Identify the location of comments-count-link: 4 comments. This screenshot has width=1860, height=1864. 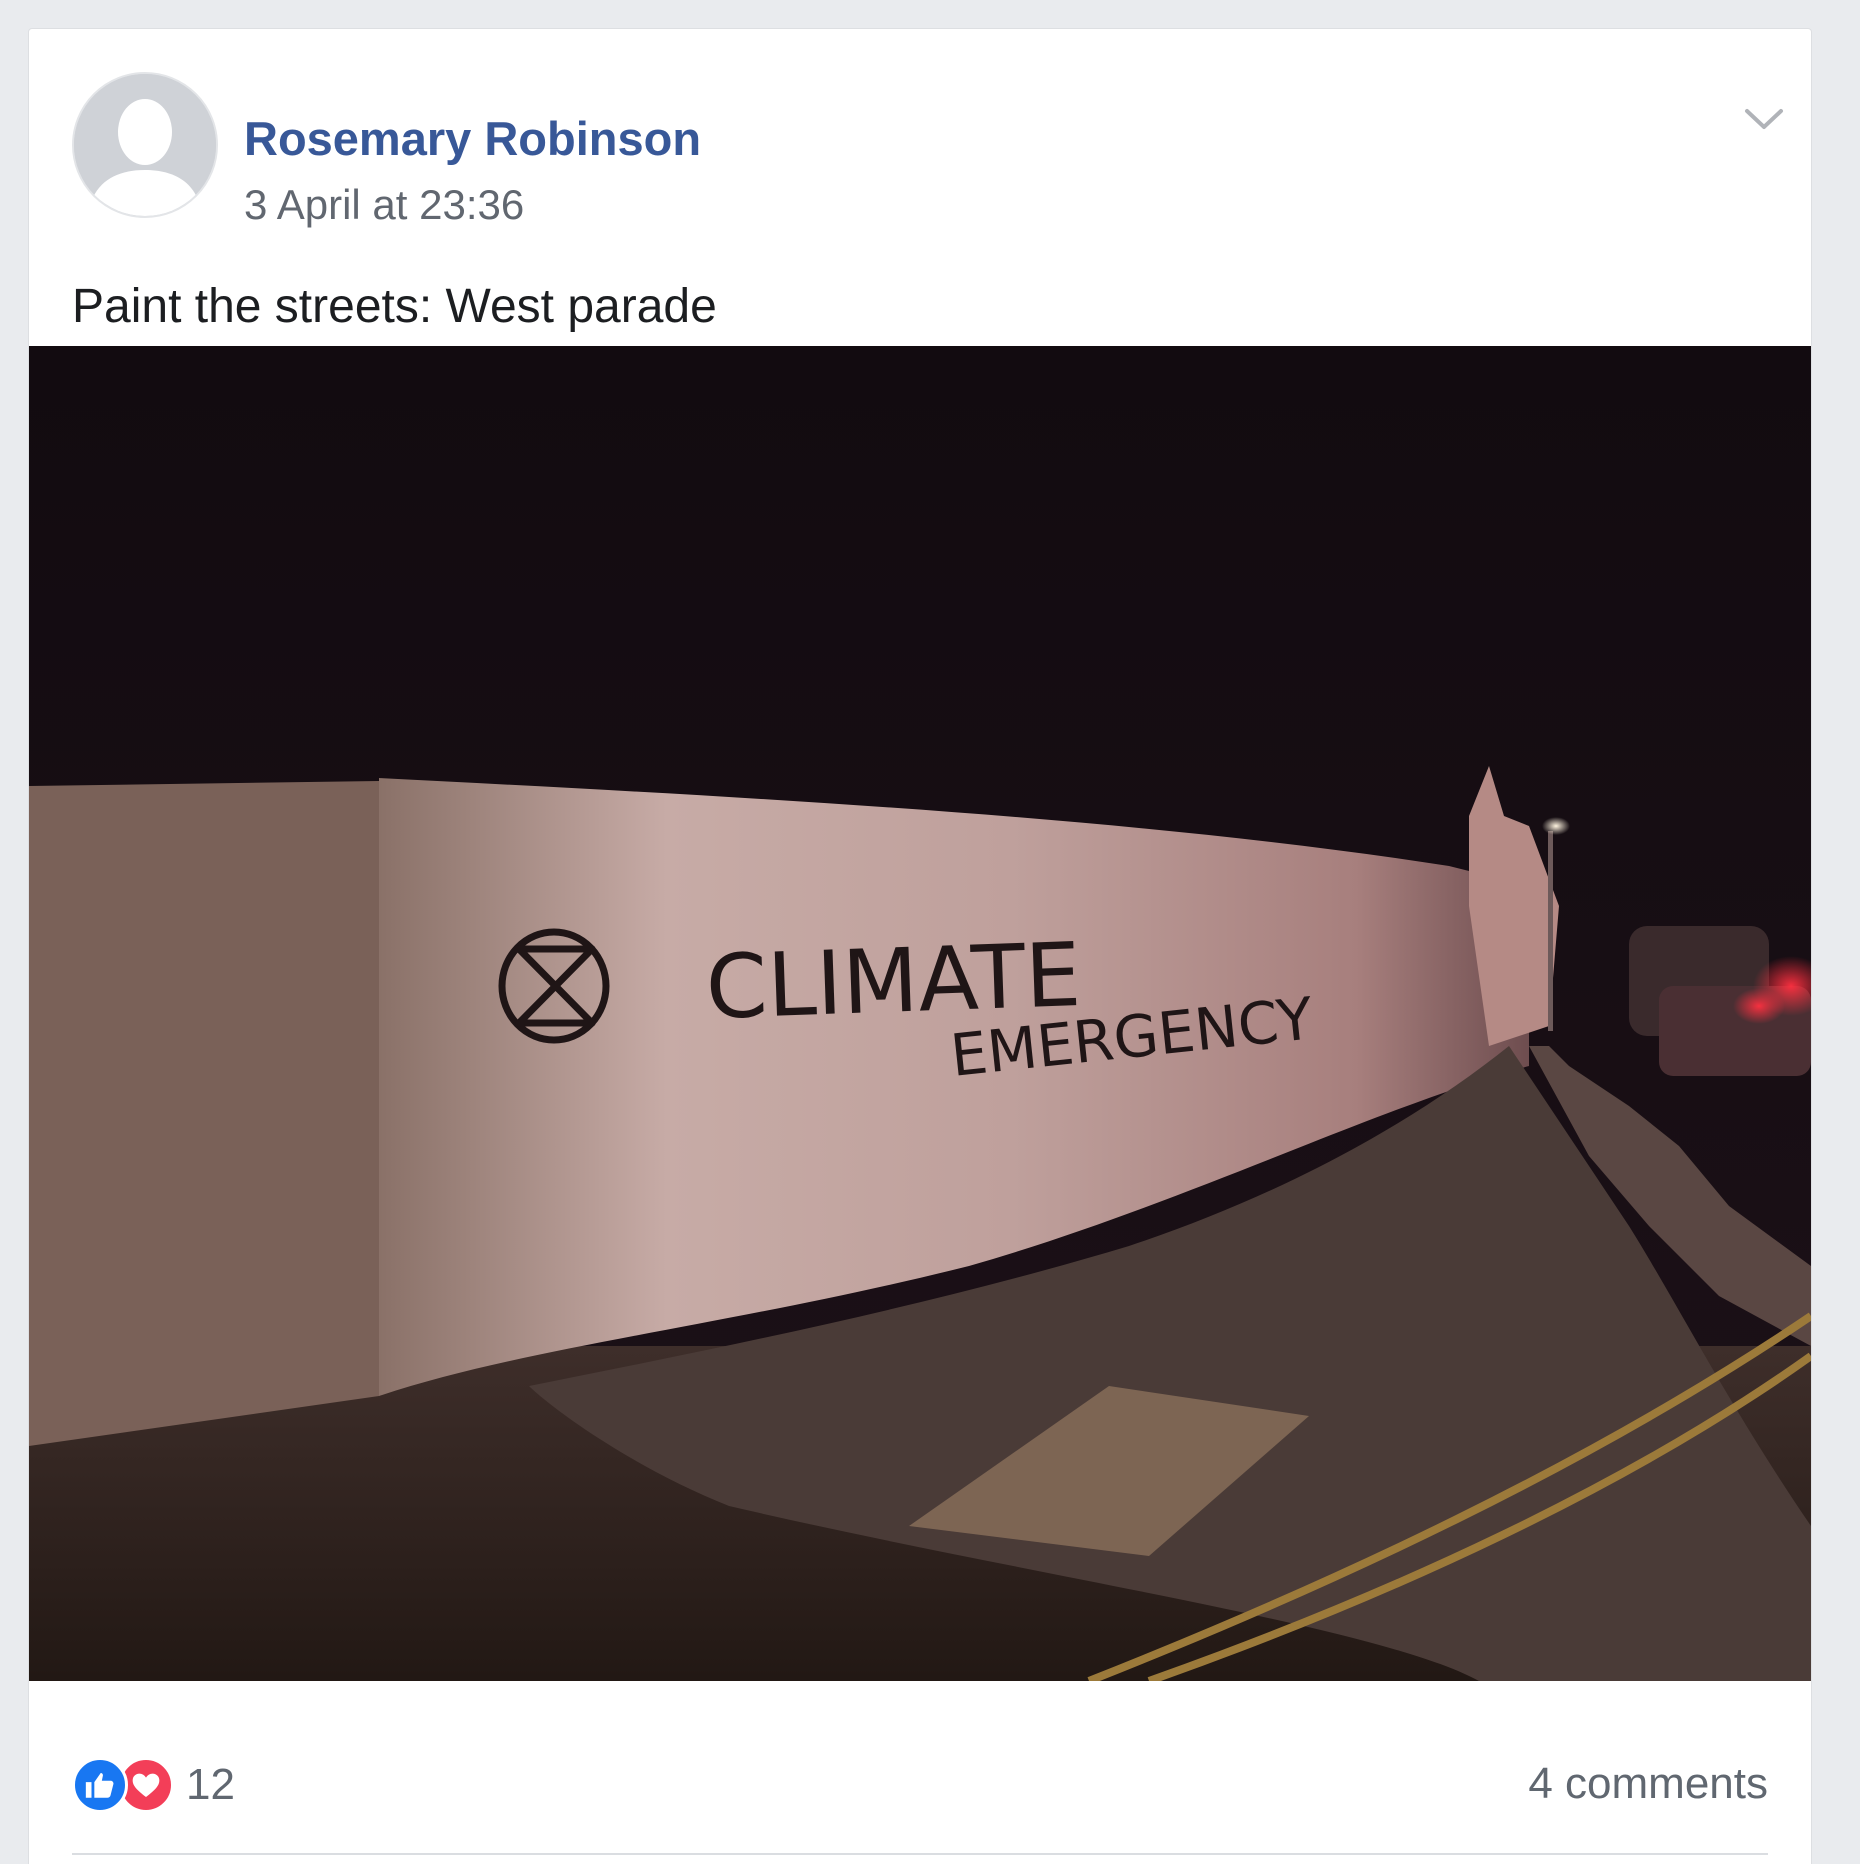
(1648, 1784).